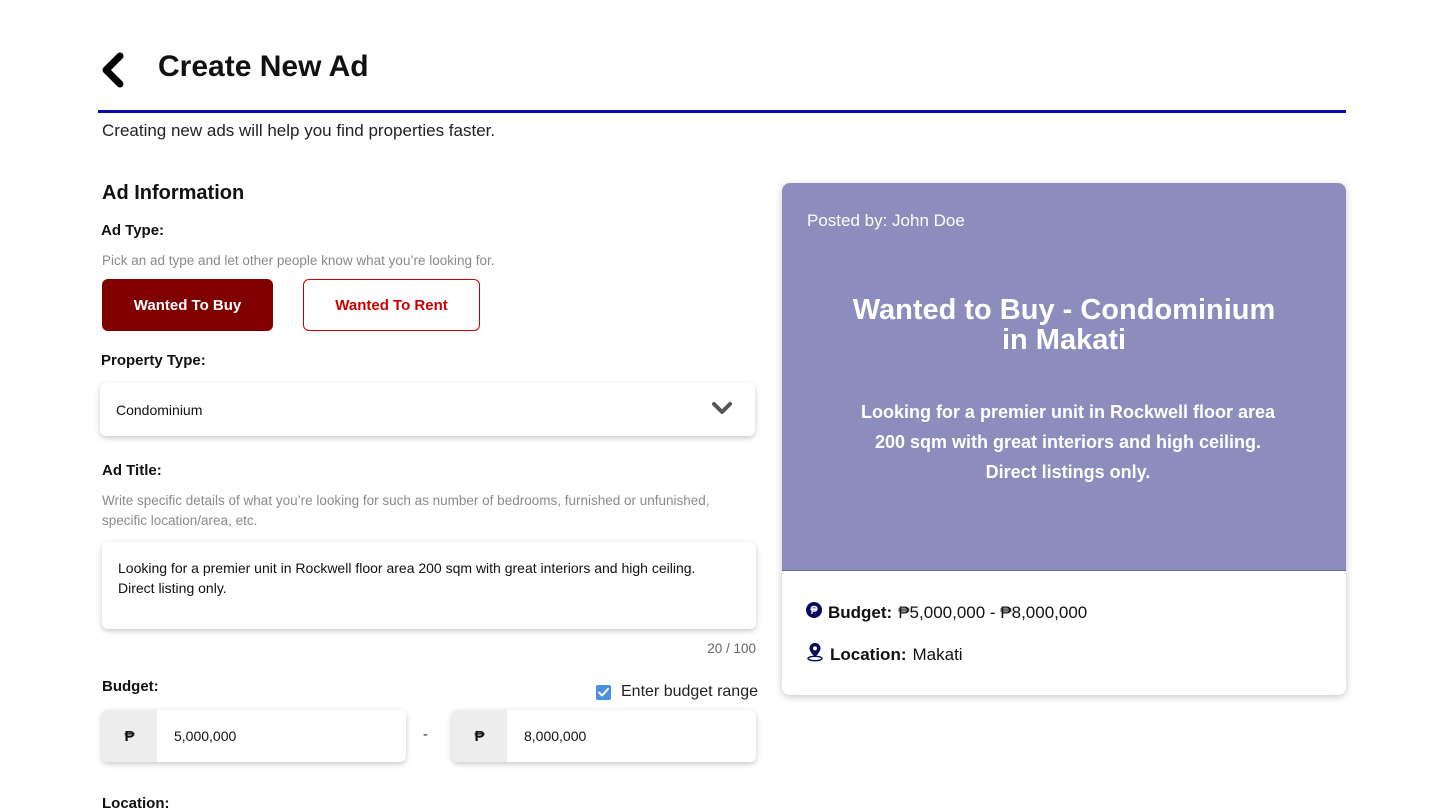  Describe the element at coordinates (173, 193) in the screenshot. I see `section-title: Ad Information` at that location.